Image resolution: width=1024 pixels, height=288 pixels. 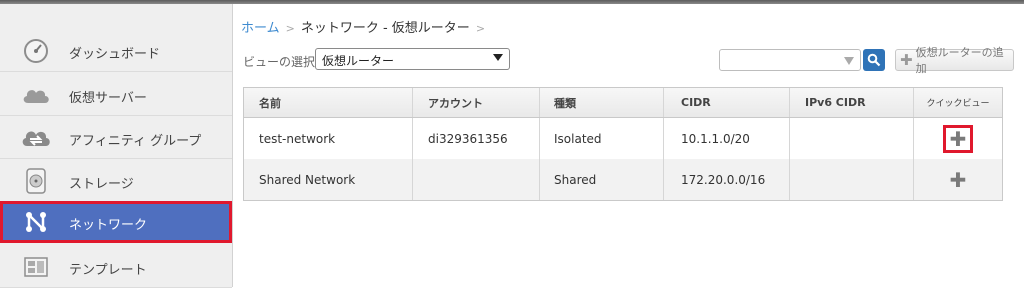 I want to click on column-header-cidr: CIDR, so click(x=727, y=102).